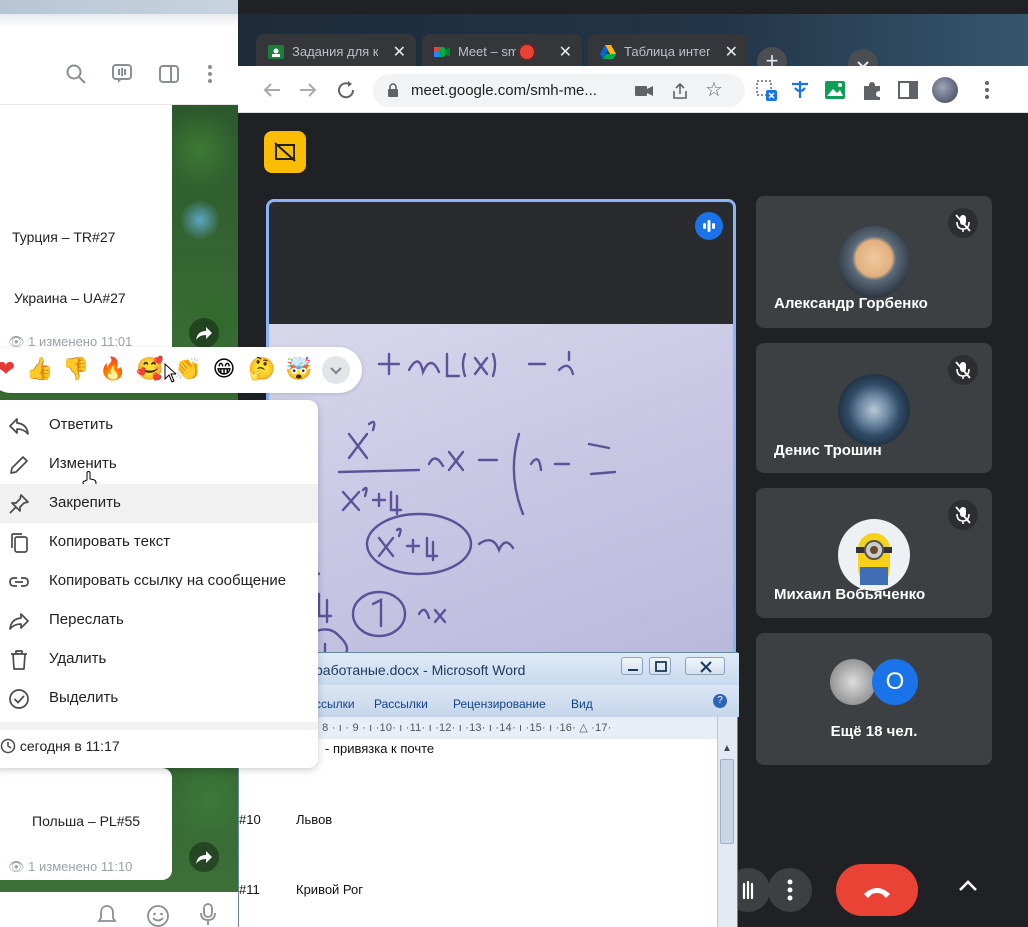 The height and width of the screenshot is (927, 1028). Describe the element at coordinates (262, 370) in the screenshot. I see `reaction-thinking: 🤔` at that location.